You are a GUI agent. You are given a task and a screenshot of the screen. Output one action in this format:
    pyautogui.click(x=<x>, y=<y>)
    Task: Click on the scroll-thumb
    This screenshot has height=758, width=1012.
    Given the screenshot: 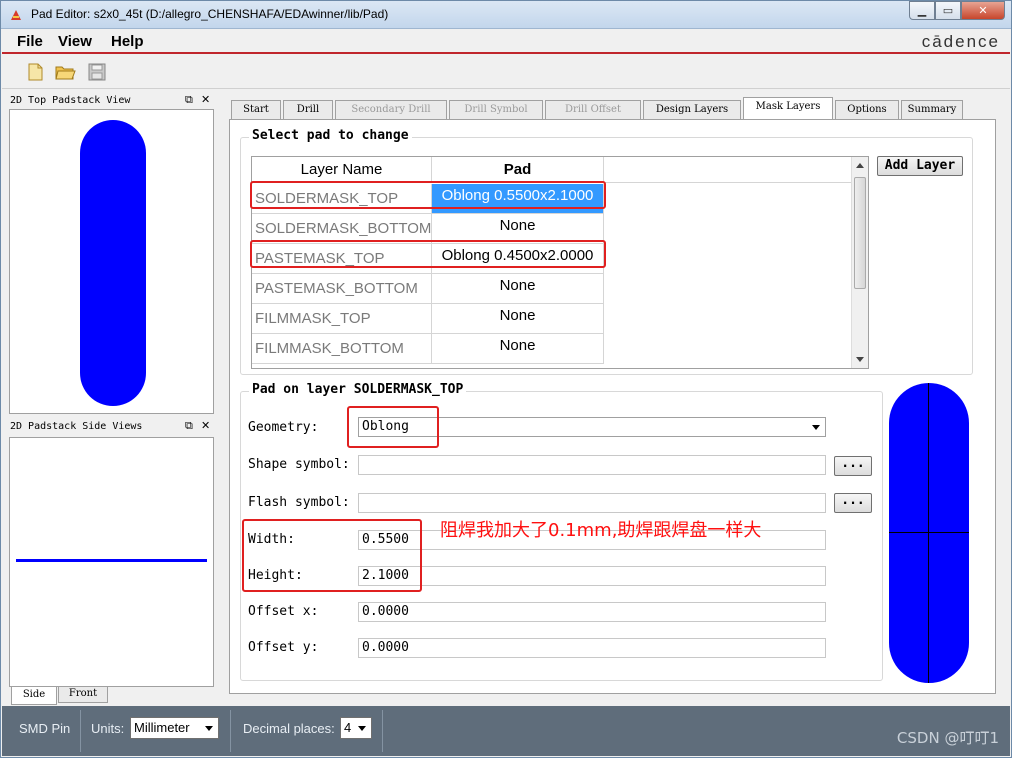 What is the action you would take?
    pyautogui.click(x=860, y=233)
    